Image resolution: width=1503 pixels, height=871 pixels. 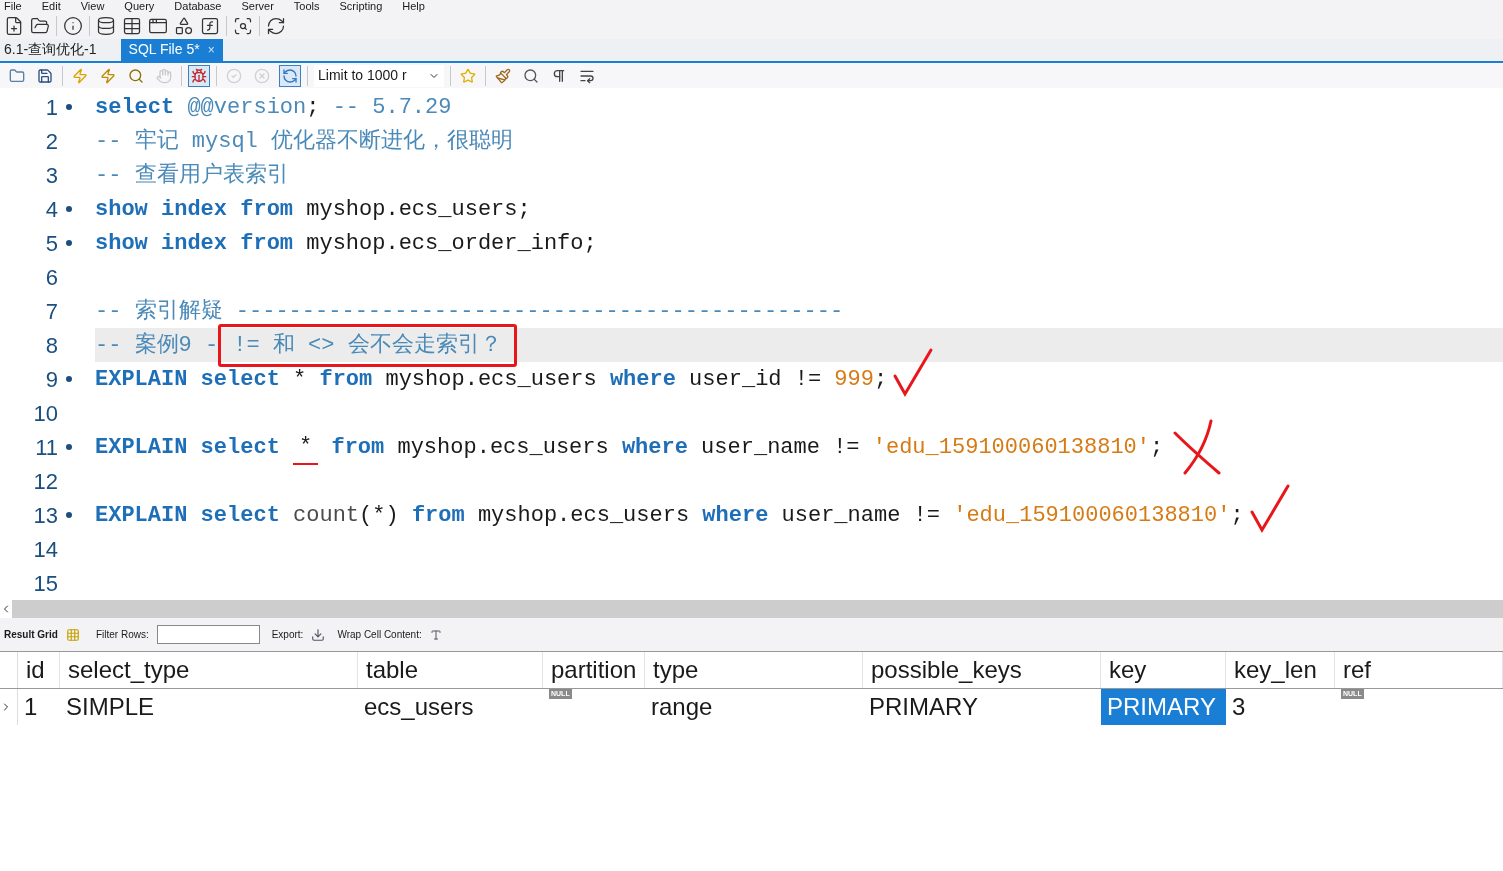 I want to click on line-number: 6, so click(x=51, y=278).